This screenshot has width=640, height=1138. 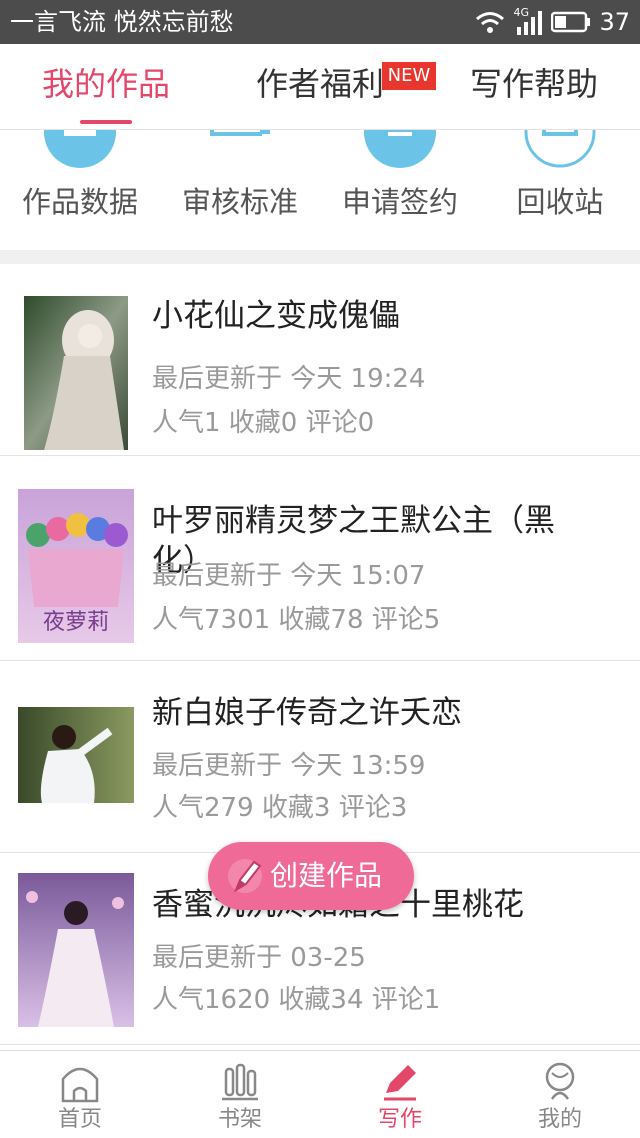 What do you see at coordinates (560, 202) in the screenshot?
I see `quick-action-label: 回收站` at bounding box center [560, 202].